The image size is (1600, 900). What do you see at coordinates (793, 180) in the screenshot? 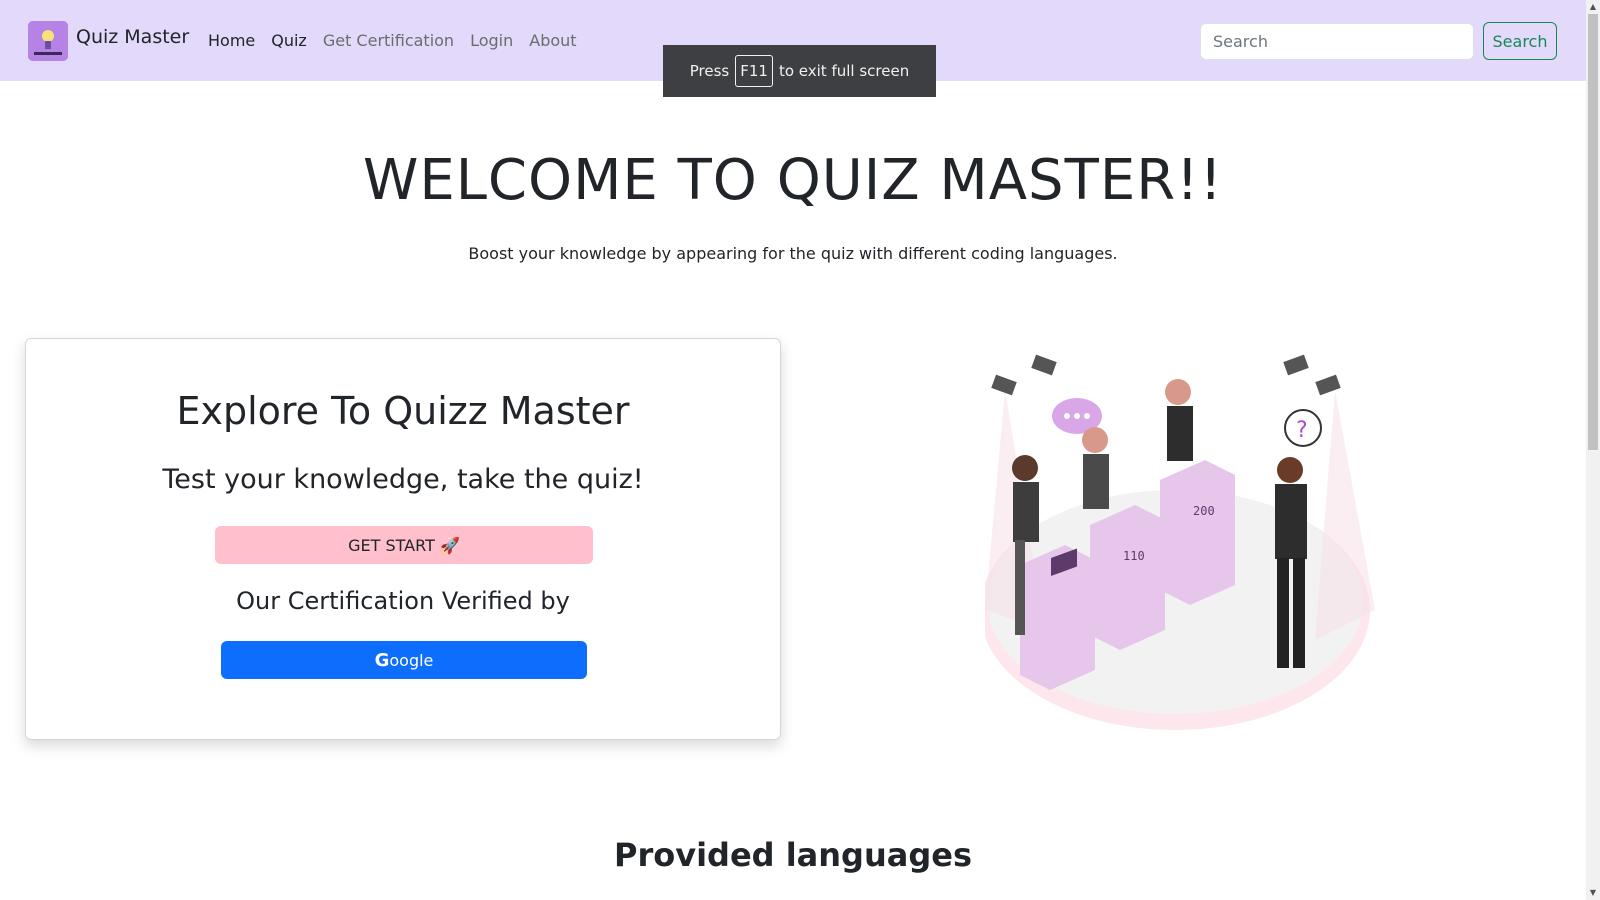
I see `hero-title: WELCOME TO QUIZ MASTER!!` at bounding box center [793, 180].